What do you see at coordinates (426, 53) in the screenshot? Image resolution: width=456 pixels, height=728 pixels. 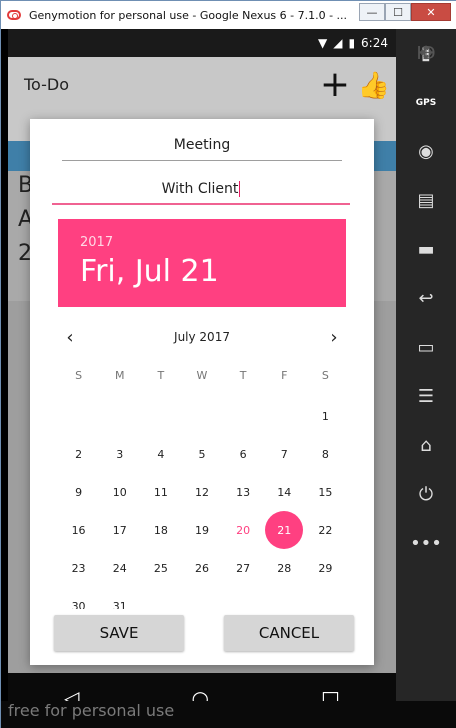 I see `rss-icon: ◜` at bounding box center [426, 53].